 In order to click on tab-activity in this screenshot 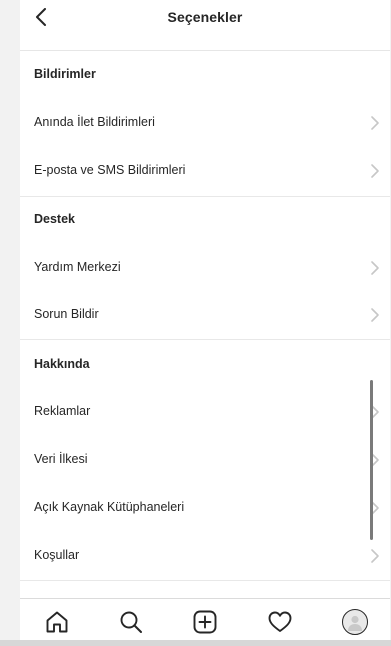, I will do `click(280, 622)`.